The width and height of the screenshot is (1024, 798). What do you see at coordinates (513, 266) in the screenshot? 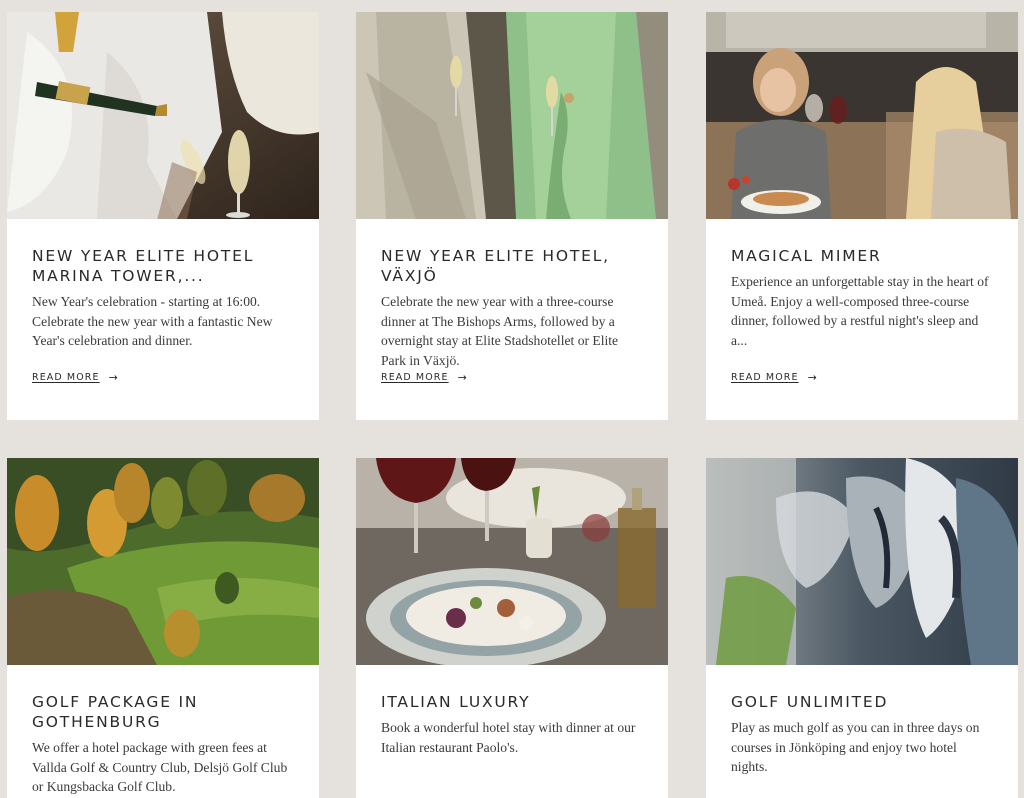
I see `card-title: NEW YEAR ELITE HOTEL, VÄXJÖ` at bounding box center [513, 266].